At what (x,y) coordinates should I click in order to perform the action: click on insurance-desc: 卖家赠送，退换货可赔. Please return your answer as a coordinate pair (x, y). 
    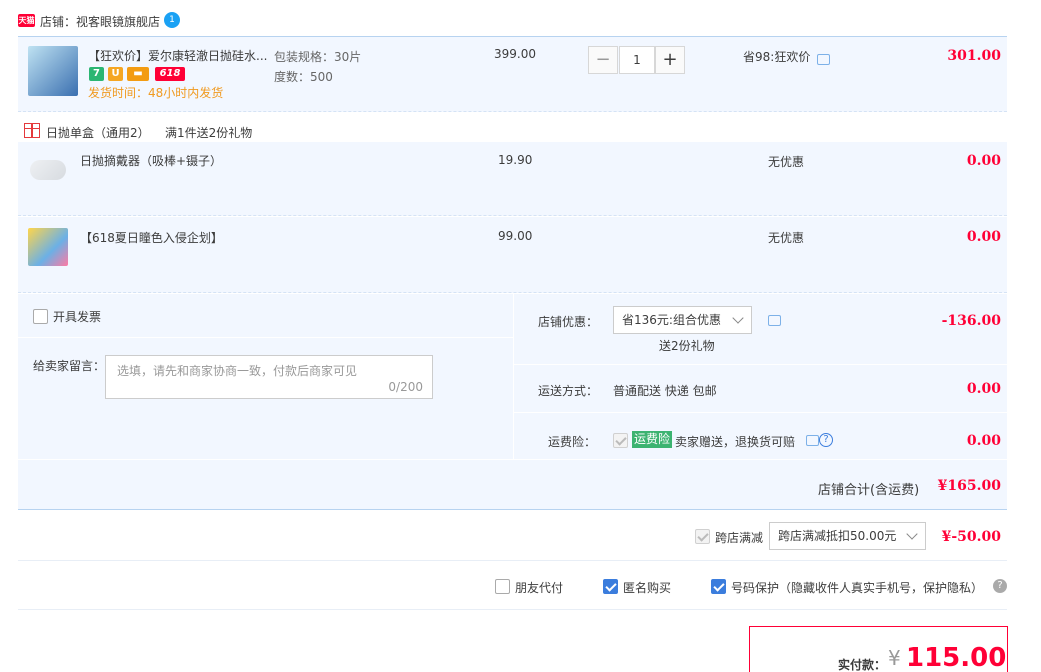
    Looking at the image, I should click on (735, 442).